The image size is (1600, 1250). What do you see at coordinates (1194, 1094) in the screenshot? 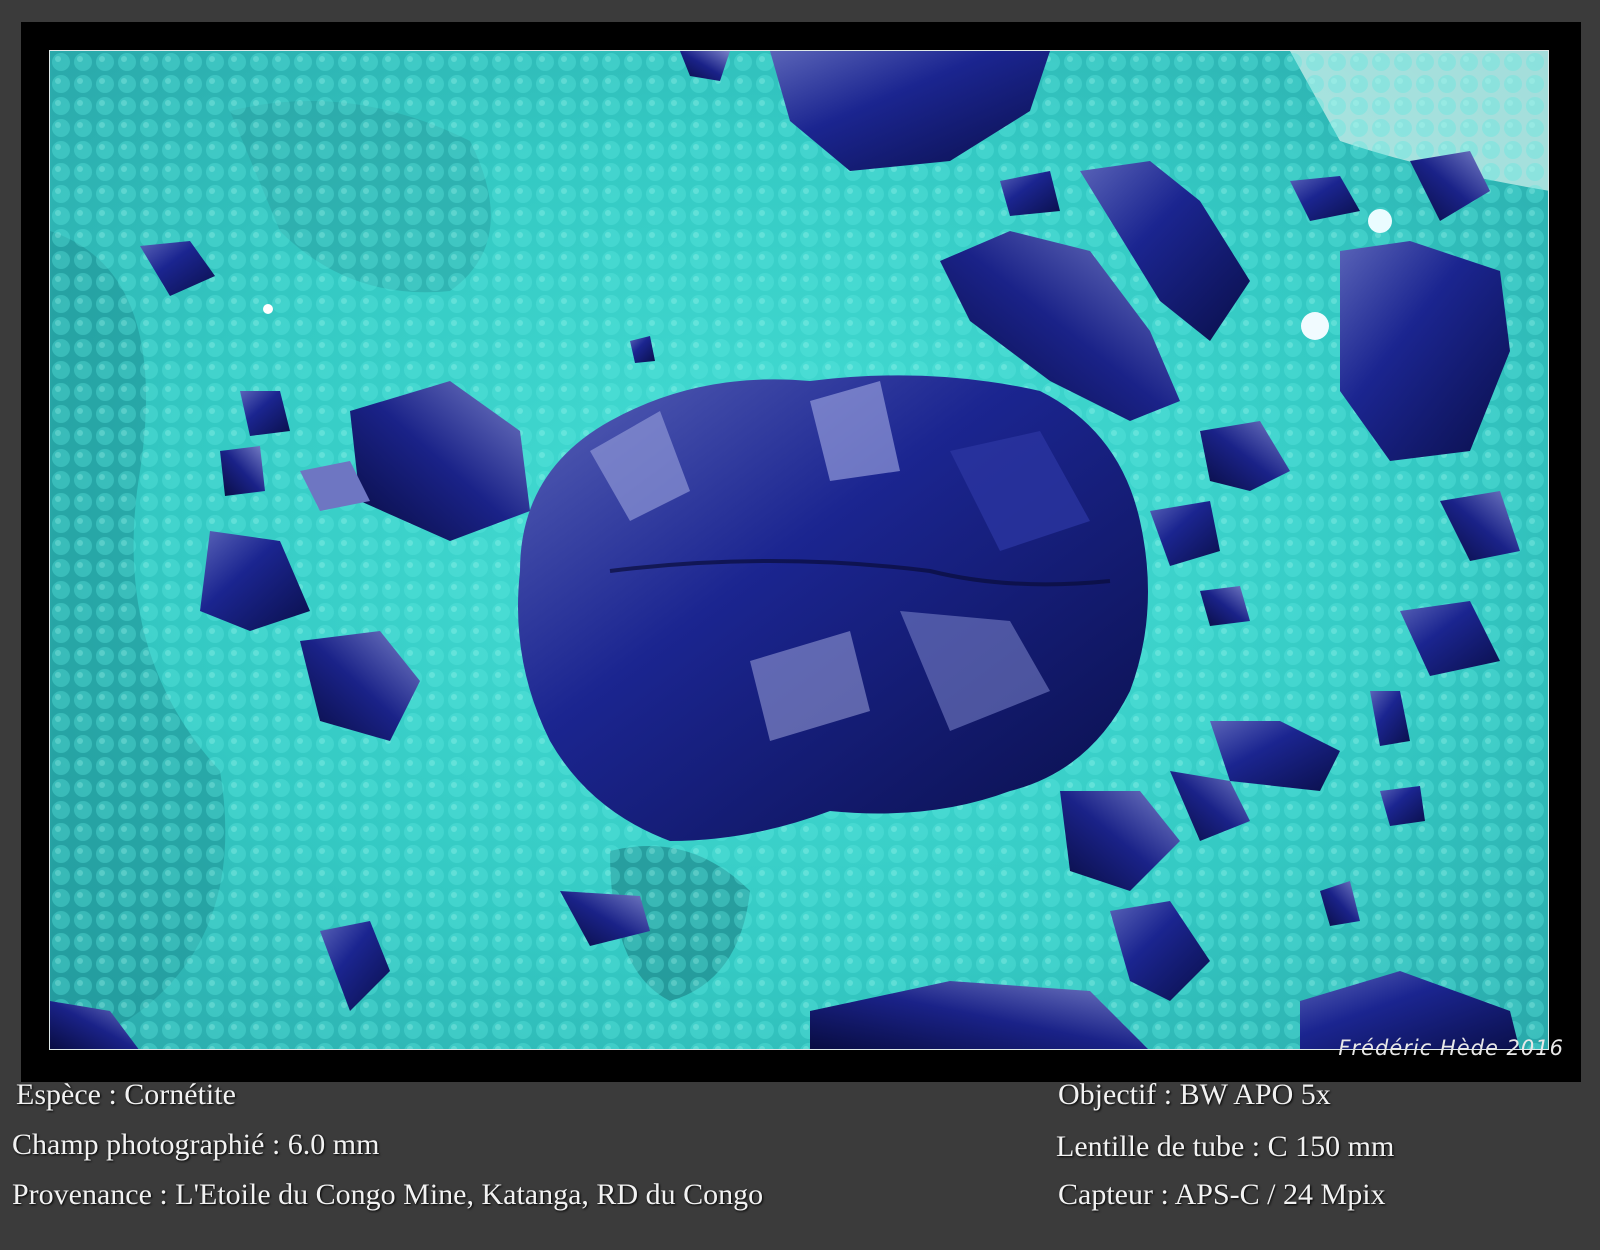
I see `objective-label: Objectif : BW APO 5x` at bounding box center [1194, 1094].